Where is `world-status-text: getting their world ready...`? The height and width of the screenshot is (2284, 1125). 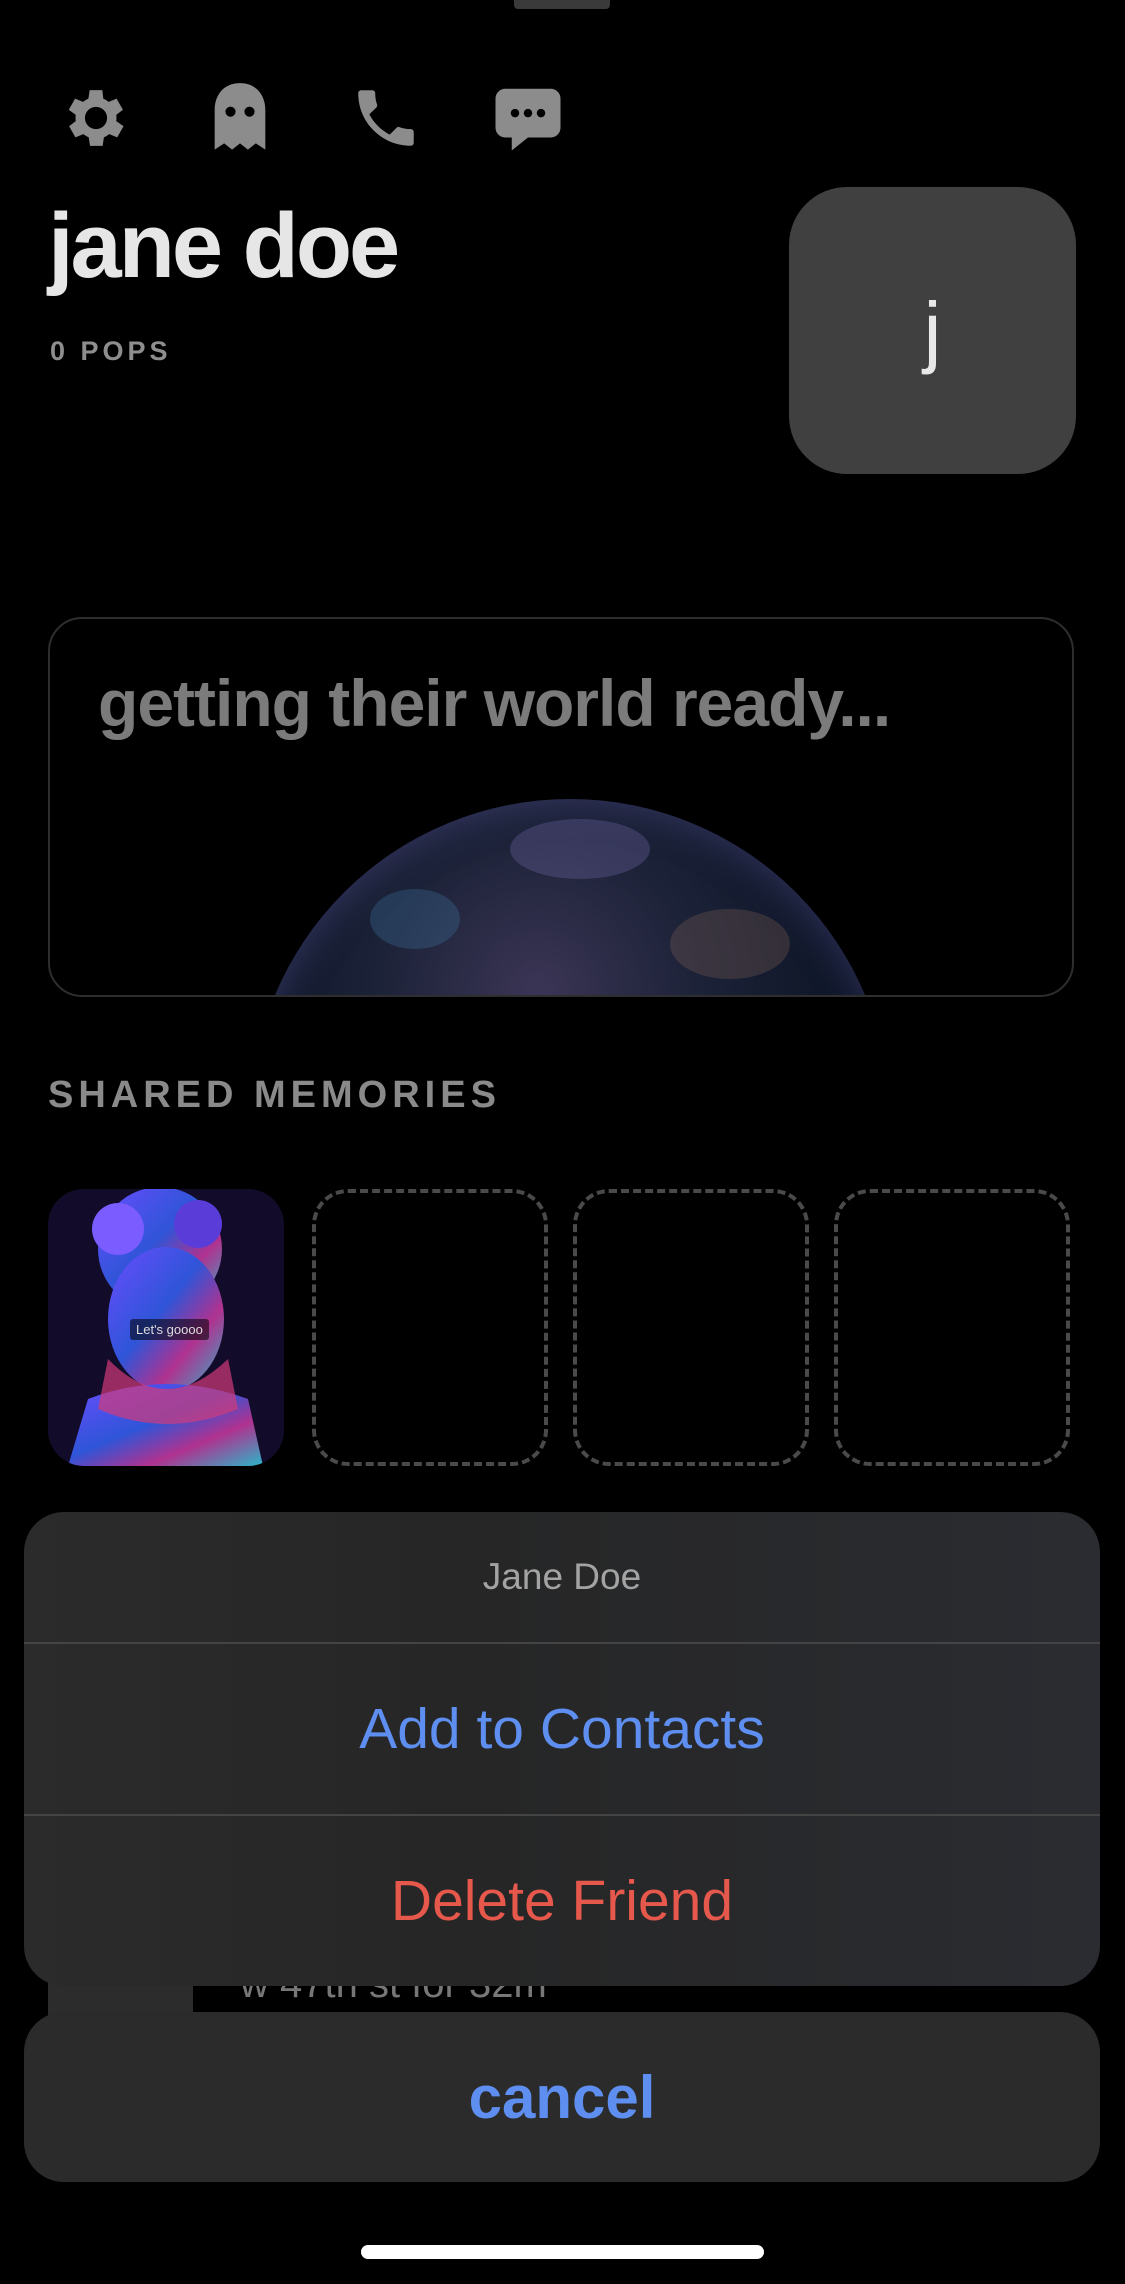 world-status-text: getting their world ready... is located at coordinates (494, 703).